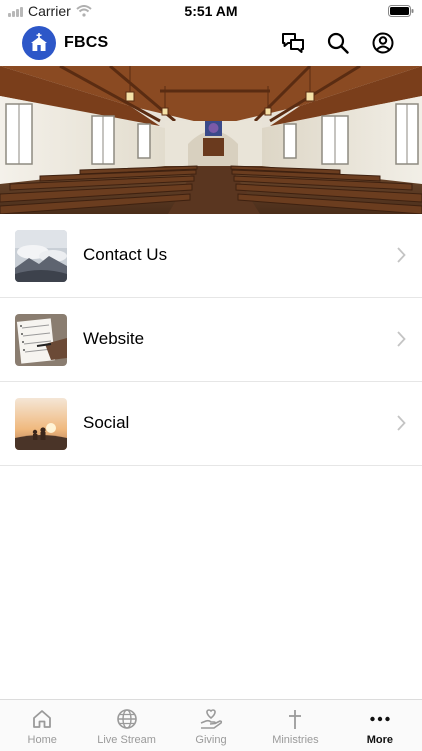  I want to click on search-icon, so click(338, 43).